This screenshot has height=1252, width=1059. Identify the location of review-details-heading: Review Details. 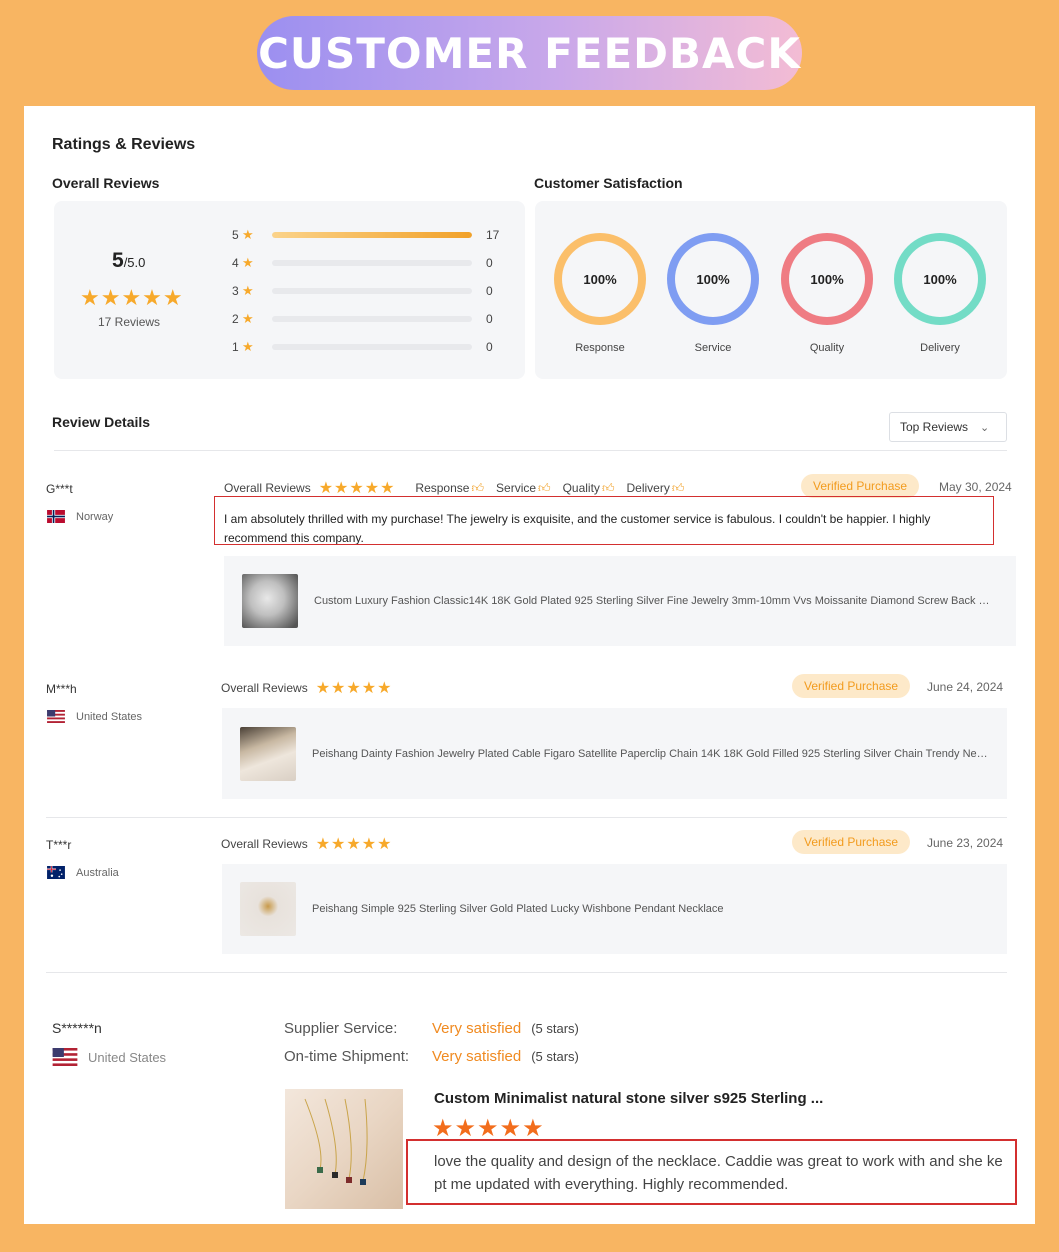
(101, 422).